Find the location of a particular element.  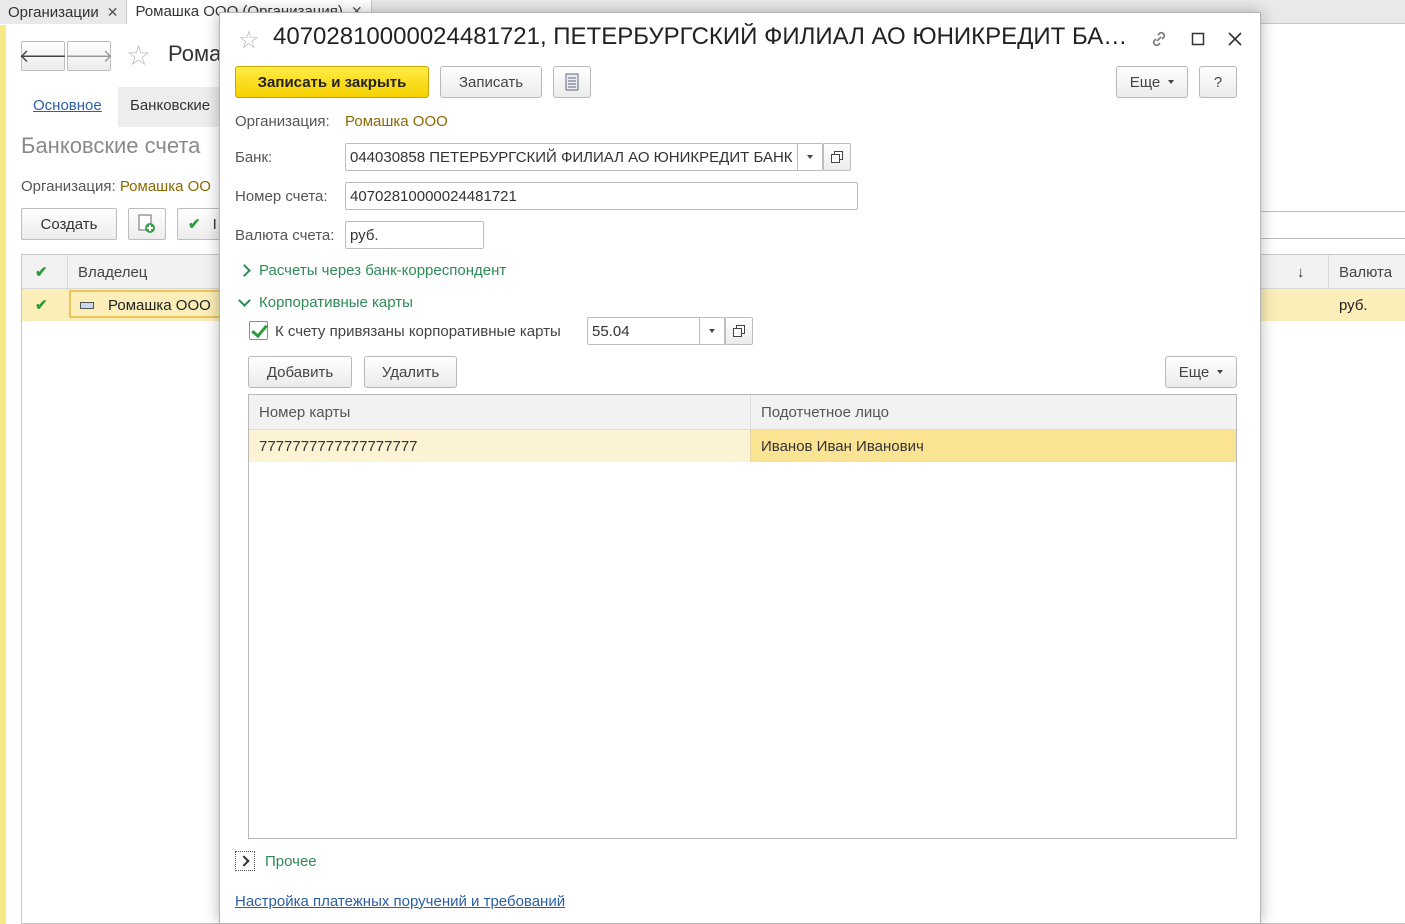

add-document-icon is located at coordinates (146, 223).